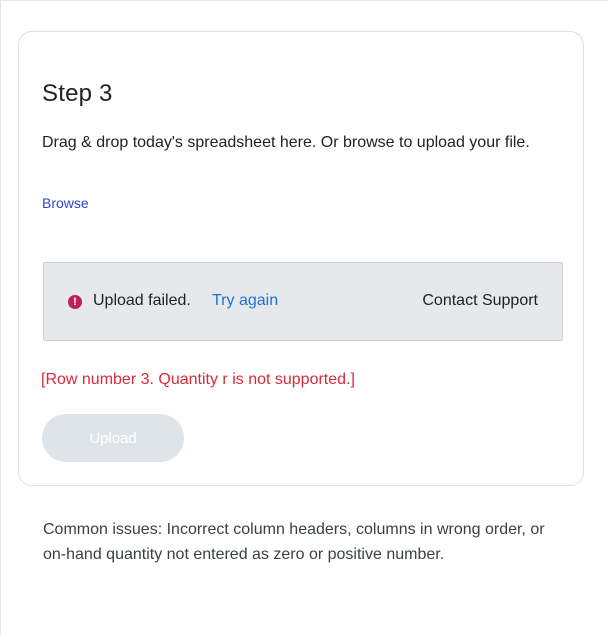 The image size is (608, 635). I want to click on upload-failed-text: Upload failed., so click(142, 300).